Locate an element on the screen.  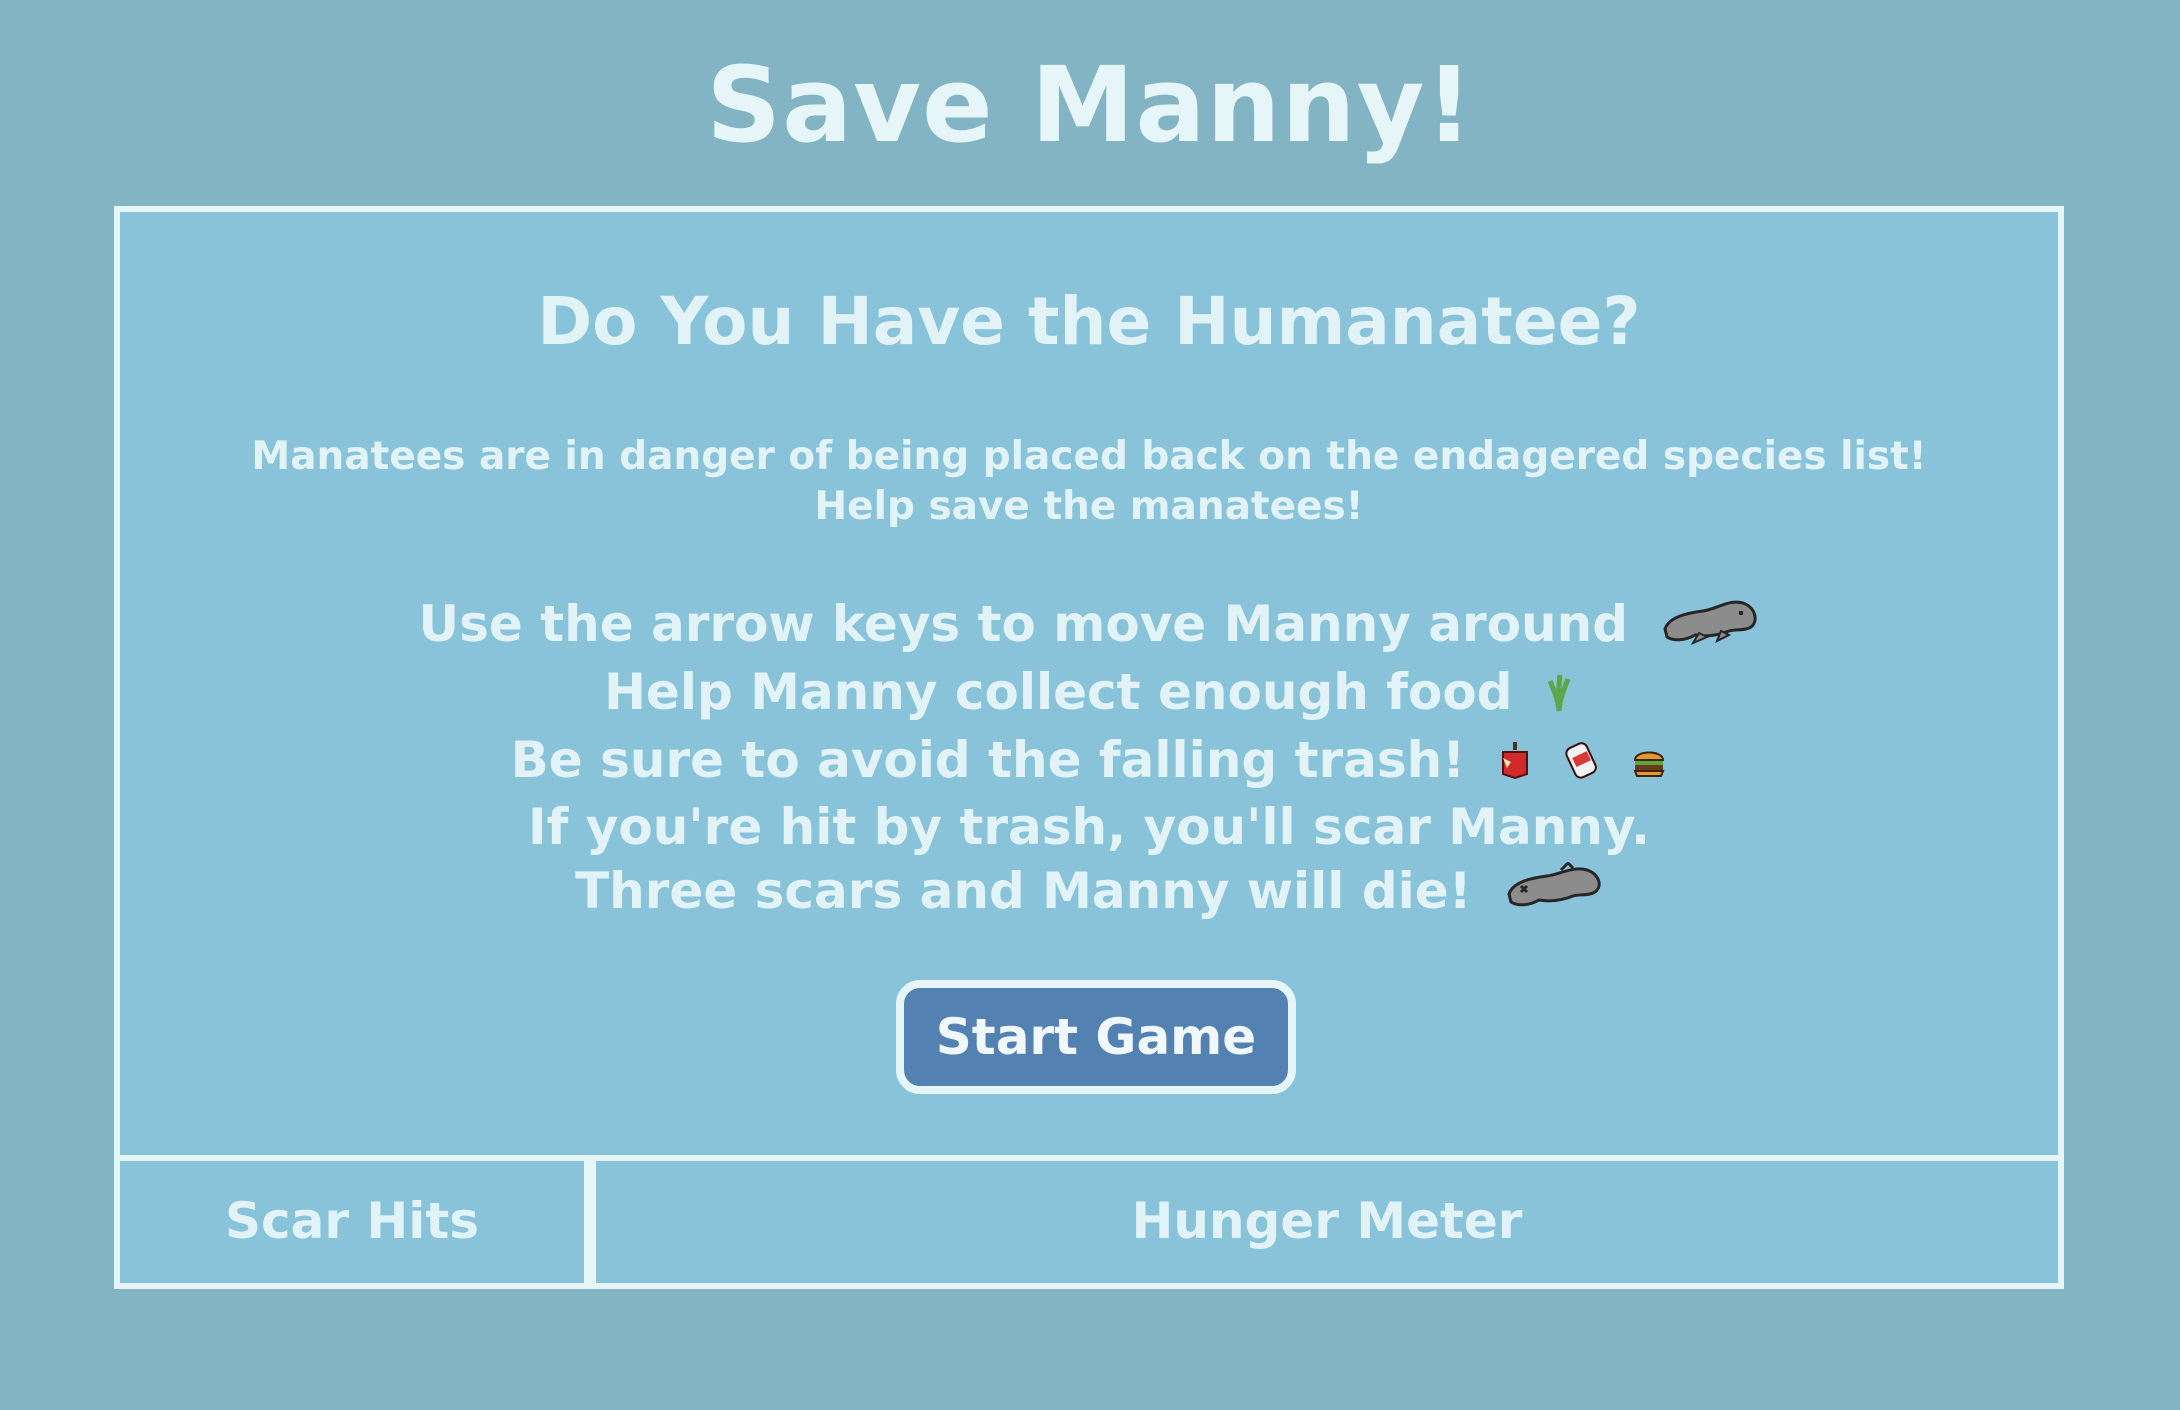
burger-icon is located at coordinates (1649, 763).